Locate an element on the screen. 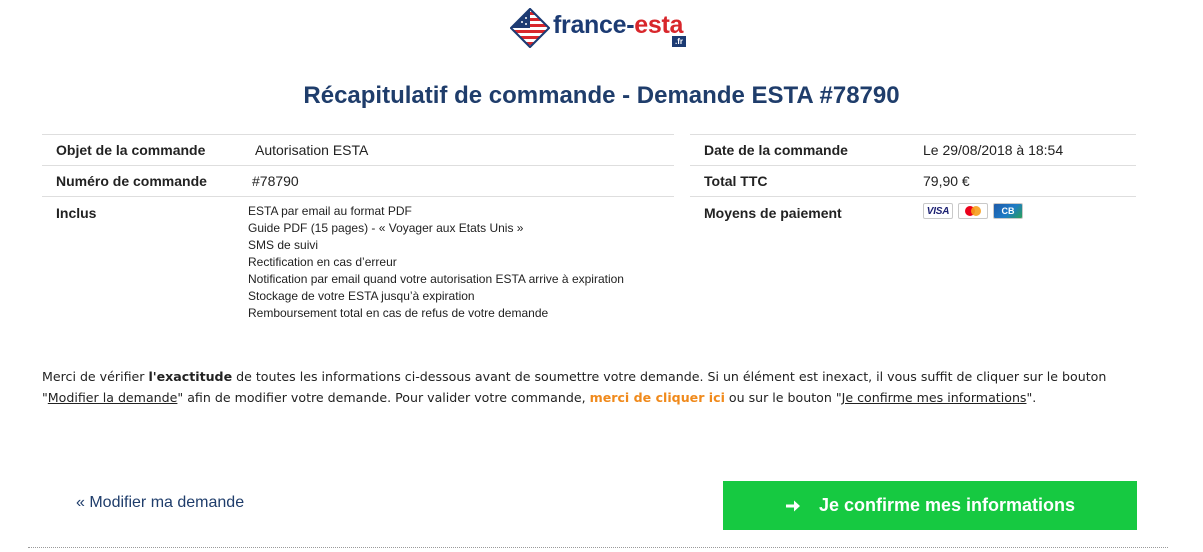 Image resolution: width=1203 pixels, height=552 pixels. notice-text: ". is located at coordinates (1031, 397).